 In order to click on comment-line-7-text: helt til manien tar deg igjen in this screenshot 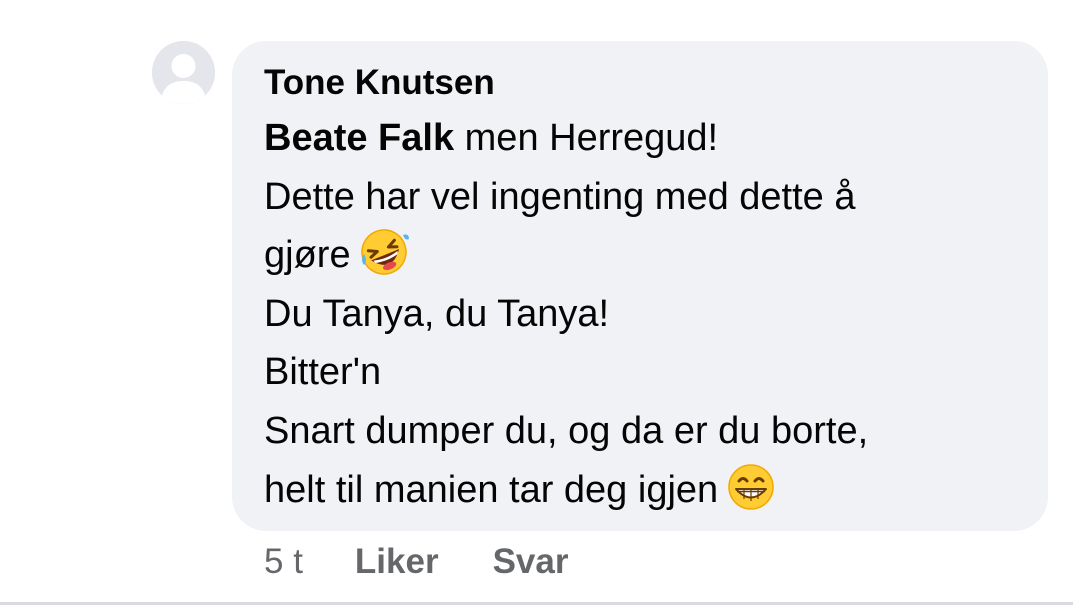, I will do `click(491, 489)`.